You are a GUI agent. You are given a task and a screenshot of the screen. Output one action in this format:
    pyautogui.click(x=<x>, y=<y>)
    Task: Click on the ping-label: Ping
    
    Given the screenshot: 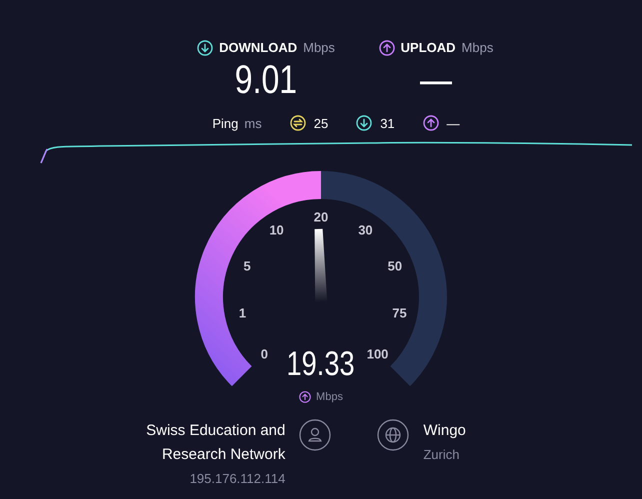 What is the action you would take?
    pyautogui.click(x=225, y=123)
    